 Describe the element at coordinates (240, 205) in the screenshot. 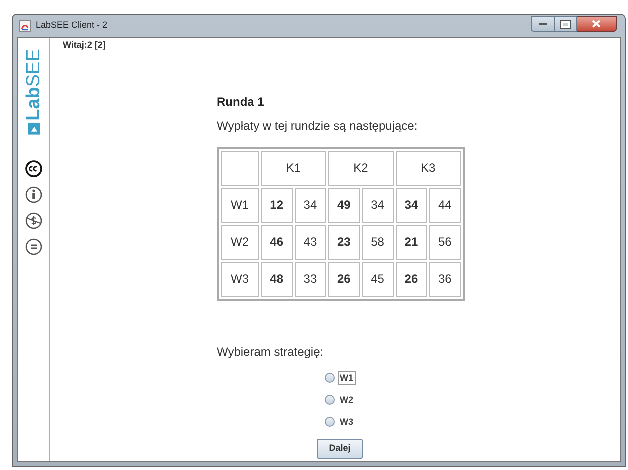

I see `row-header: W1` at that location.